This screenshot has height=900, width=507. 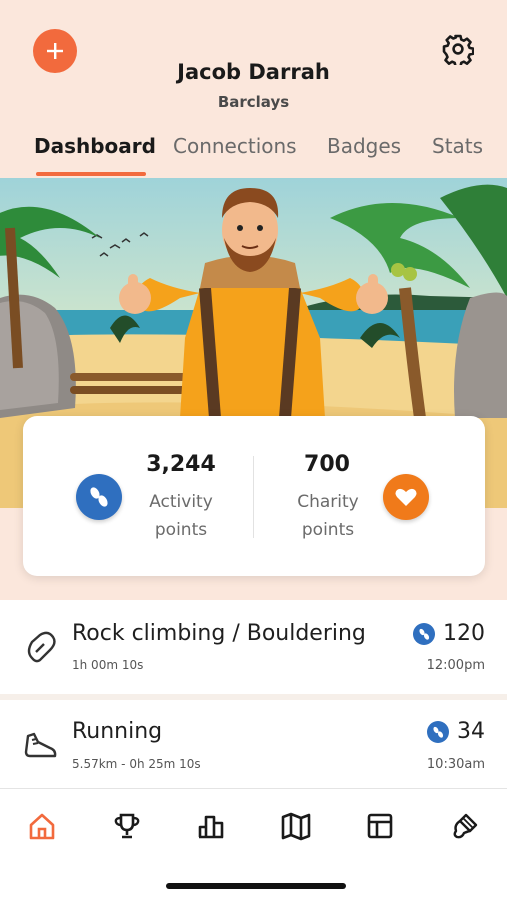 What do you see at coordinates (181, 464) in the screenshot?
I see `activity-points-value: 3,244` at bounding box center [181, 464].